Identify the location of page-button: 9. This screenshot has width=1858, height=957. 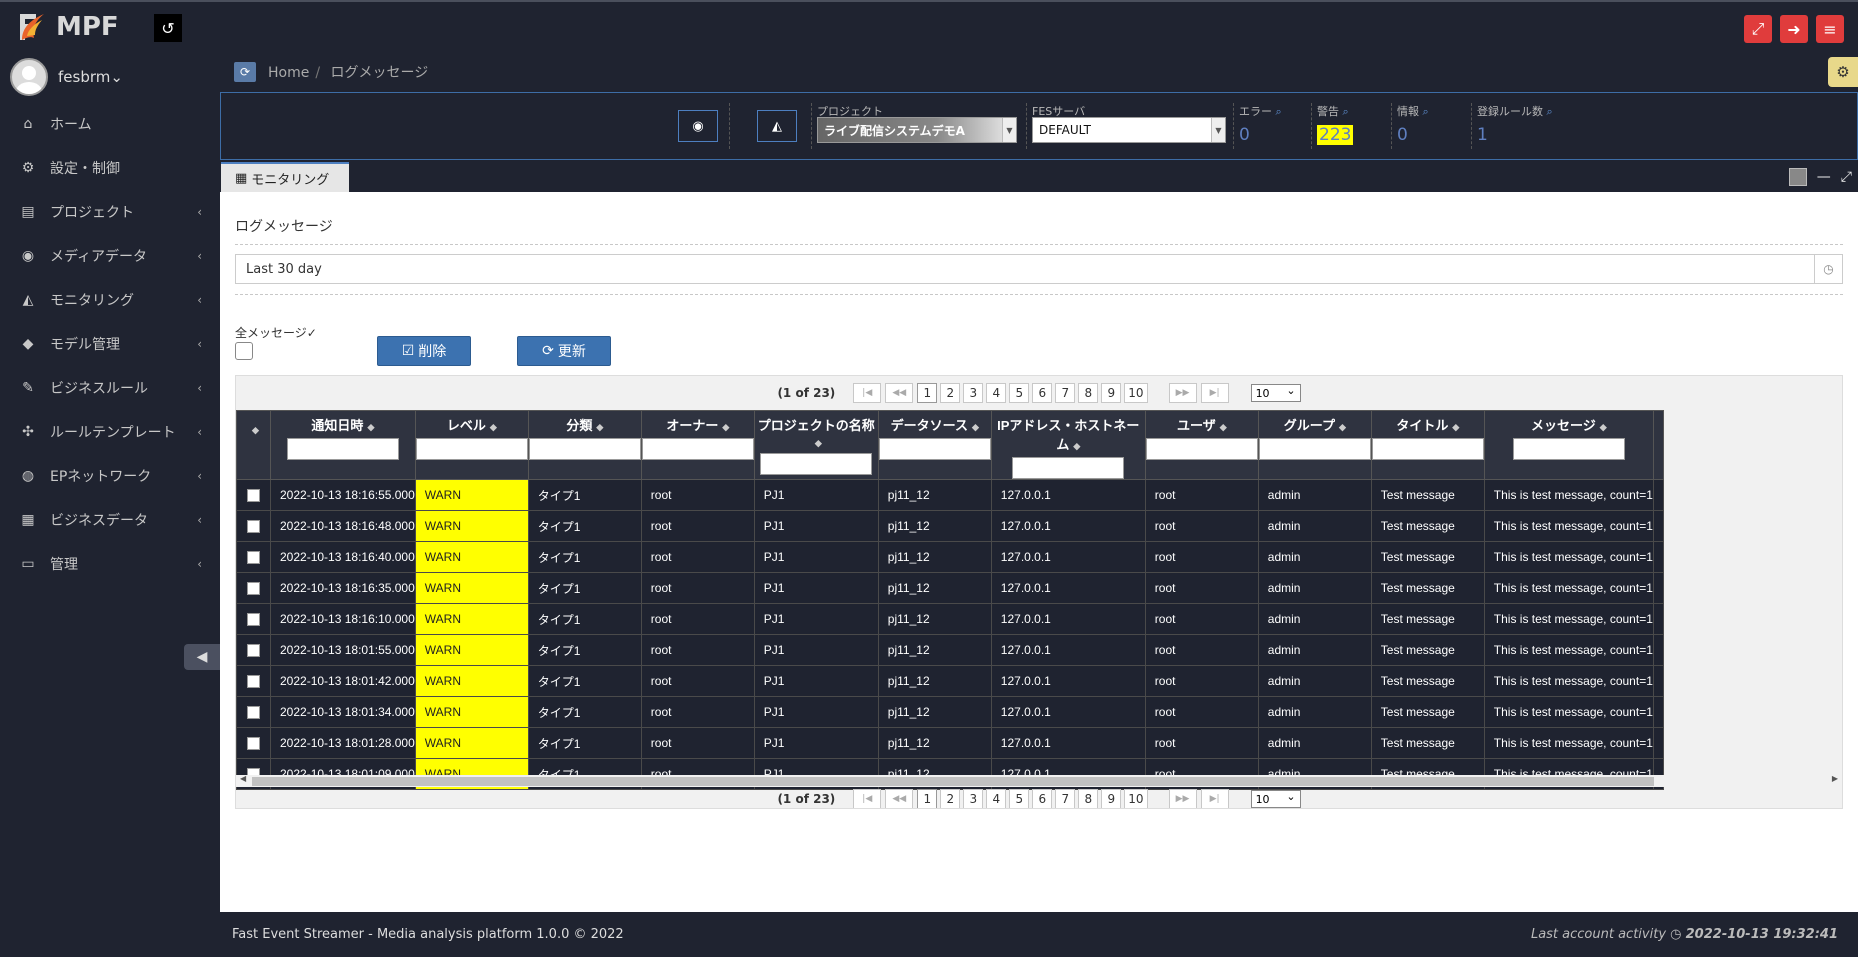
(1111, 393).